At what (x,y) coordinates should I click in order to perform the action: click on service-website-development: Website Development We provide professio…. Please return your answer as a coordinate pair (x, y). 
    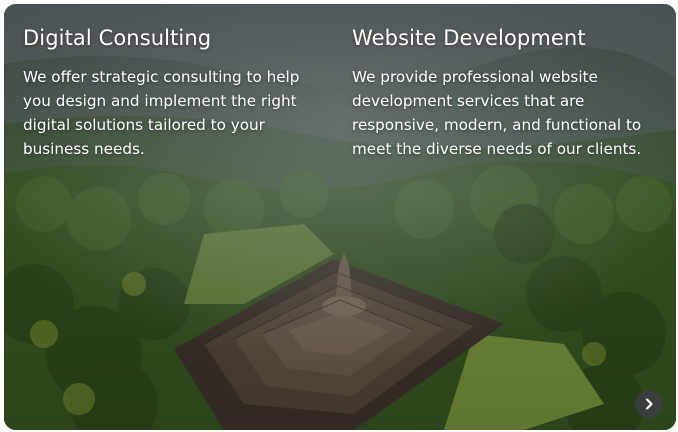
    Looking at the image, I should click on (508, 92).